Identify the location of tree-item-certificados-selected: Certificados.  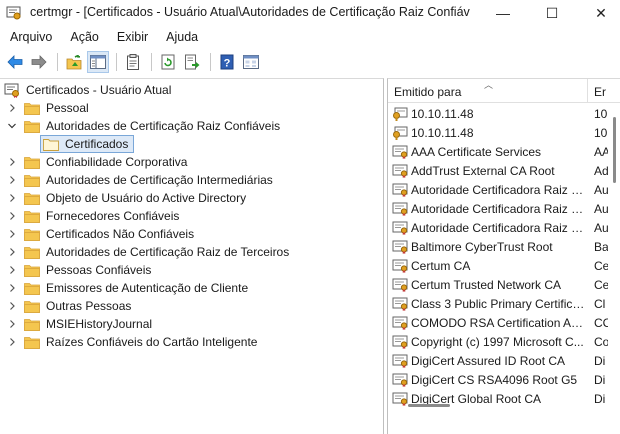
(87, 144).